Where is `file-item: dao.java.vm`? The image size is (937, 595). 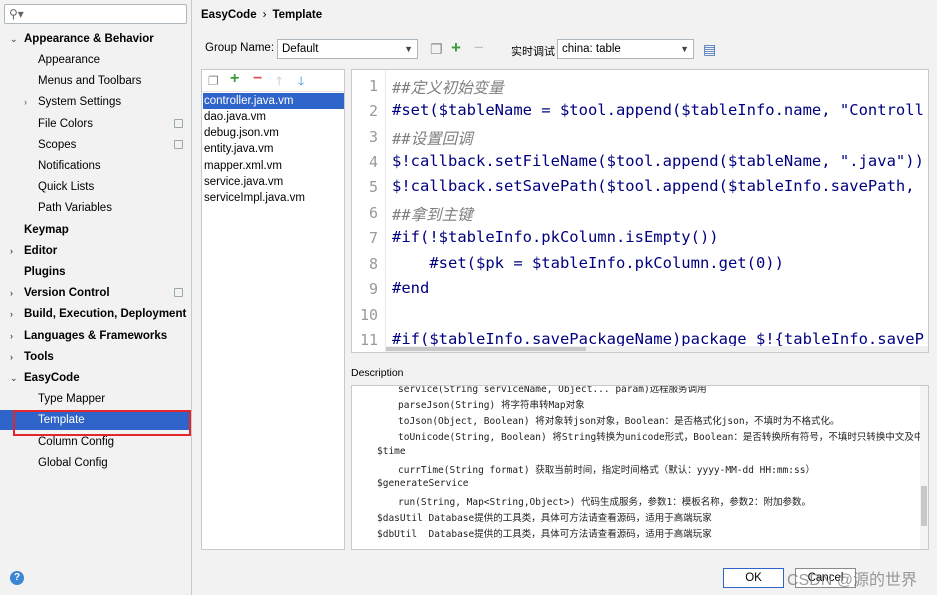
file-item: dao.java.vm is located at coordinates (273, 117).